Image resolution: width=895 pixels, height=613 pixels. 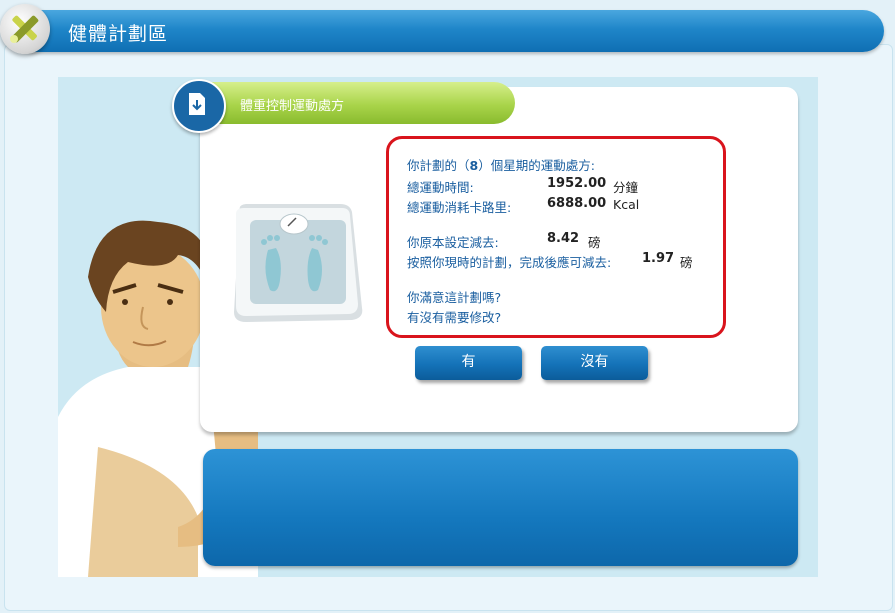 What do you see at coordinates (501, 165) in the screenshot?
I see `plan-intro: 你計劃的（8）個星期的運動處方:` at bounding box center [501, 165].